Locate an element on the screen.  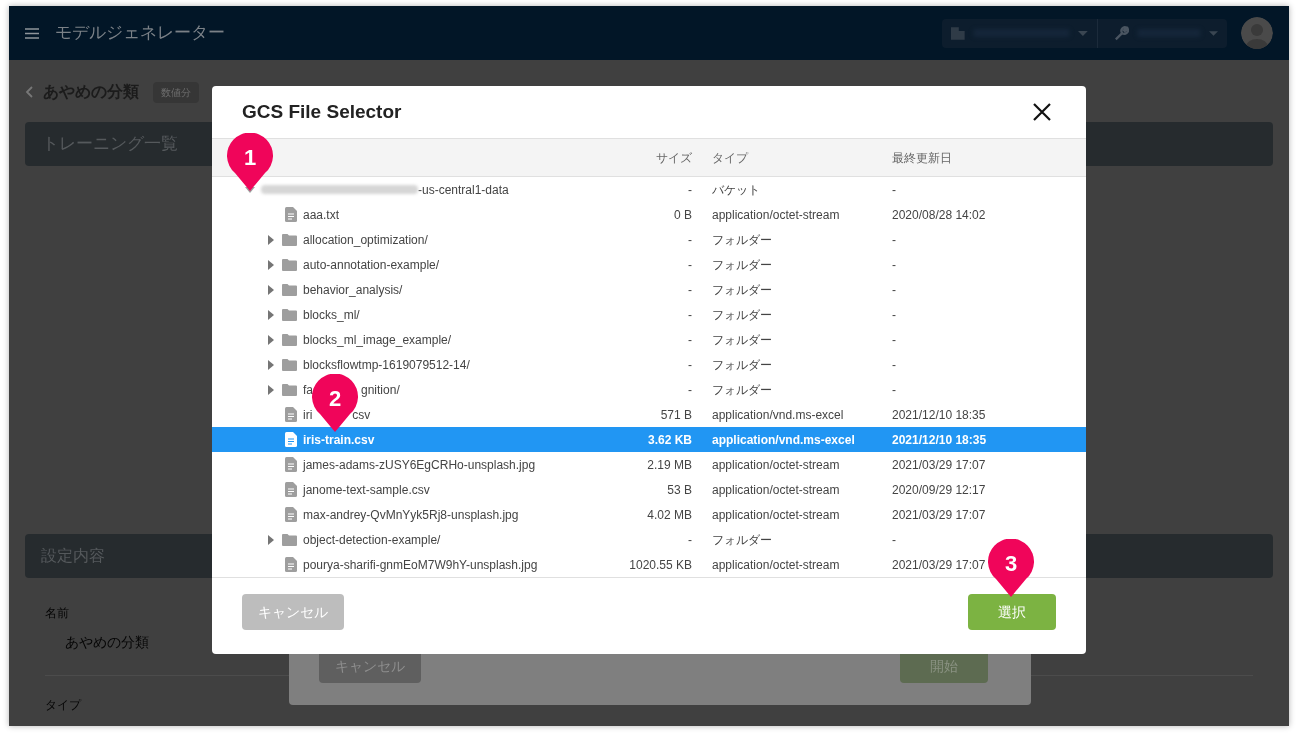
file-name: pourya-sharifi-gnmEoM7W9hY-unsplash.jpg is located at coordinates (420, 564).